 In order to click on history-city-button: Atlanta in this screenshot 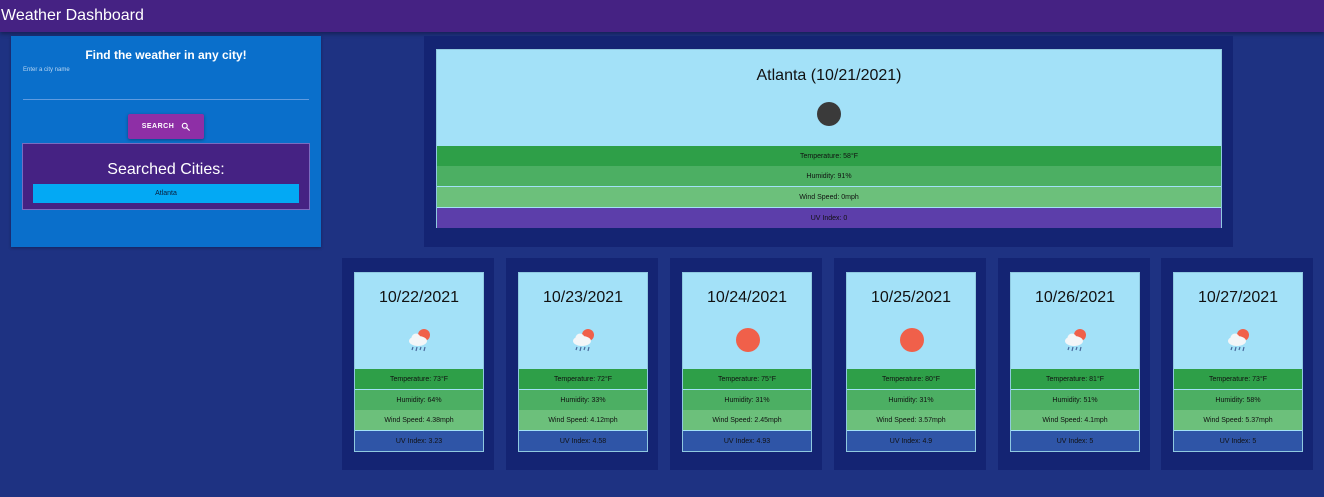, I will do `click(166, 193)`.